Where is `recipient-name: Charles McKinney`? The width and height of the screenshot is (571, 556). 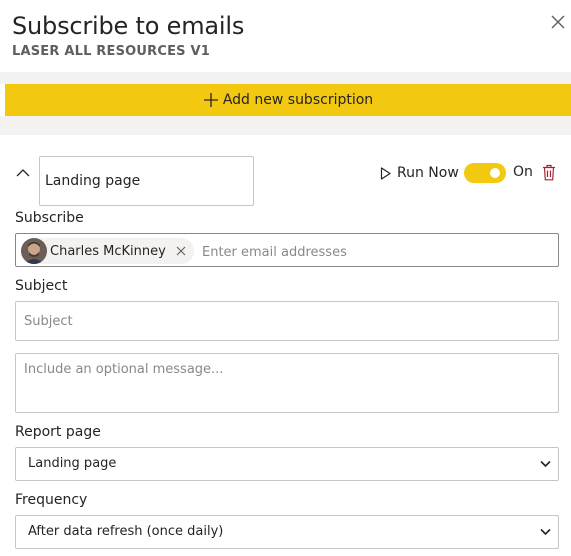
recipient-name: Charles McKinney is located at coordinates (108, 251).